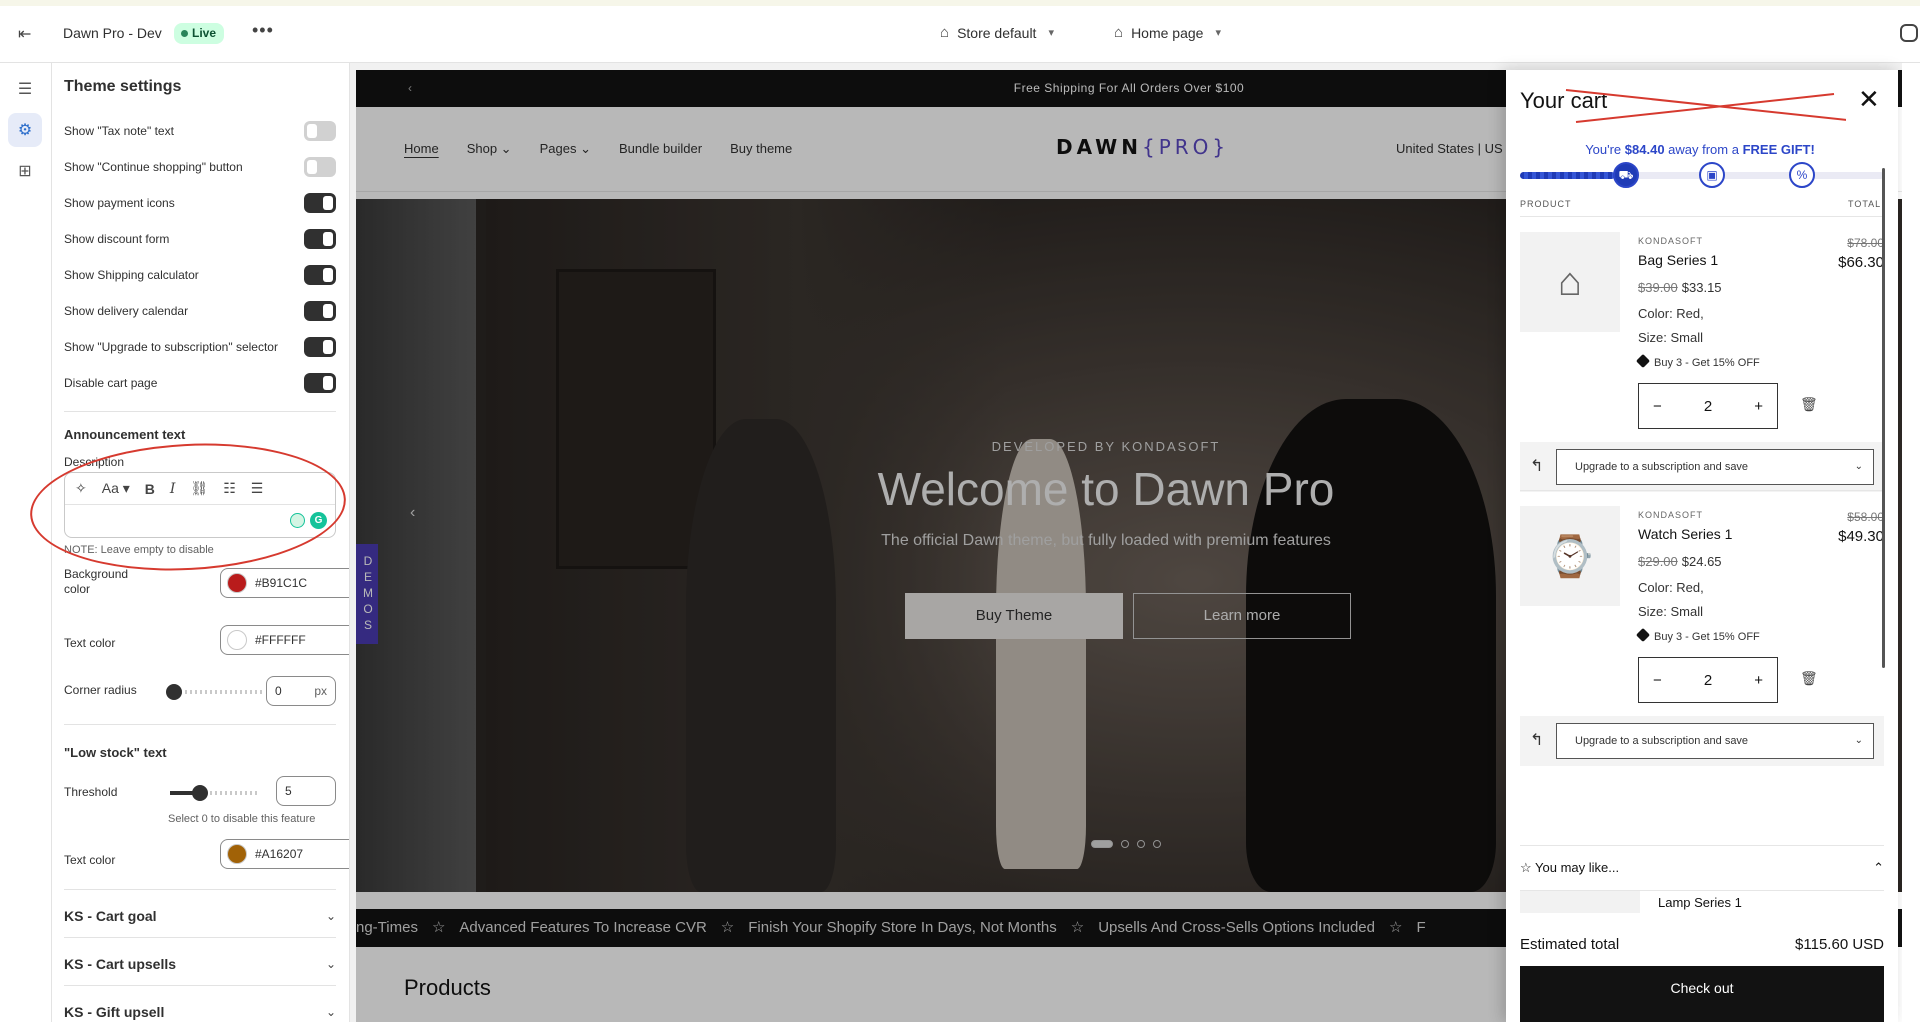 The width and height of the screenshot is (1920, 1022). Describe the element at coordinates (320, 239) in the screenshot. I see `discount-form-toggle` at that location.